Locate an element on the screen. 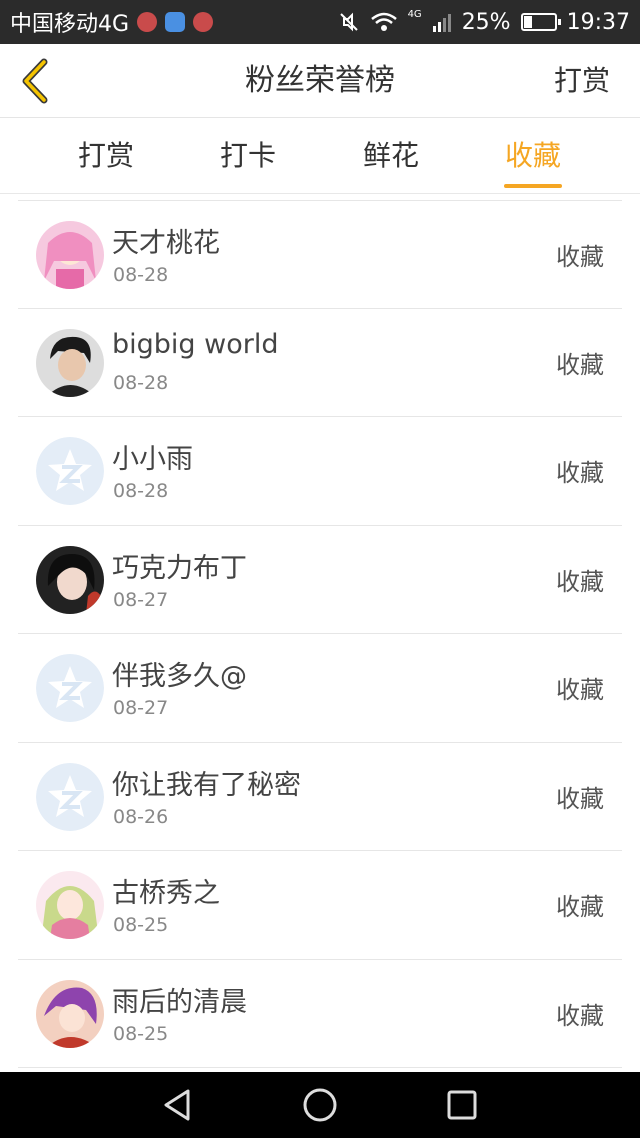 The height and width of the screenshot is (1138, 640). user-name: 伴我多久@ is located at coordinates (179, 676).